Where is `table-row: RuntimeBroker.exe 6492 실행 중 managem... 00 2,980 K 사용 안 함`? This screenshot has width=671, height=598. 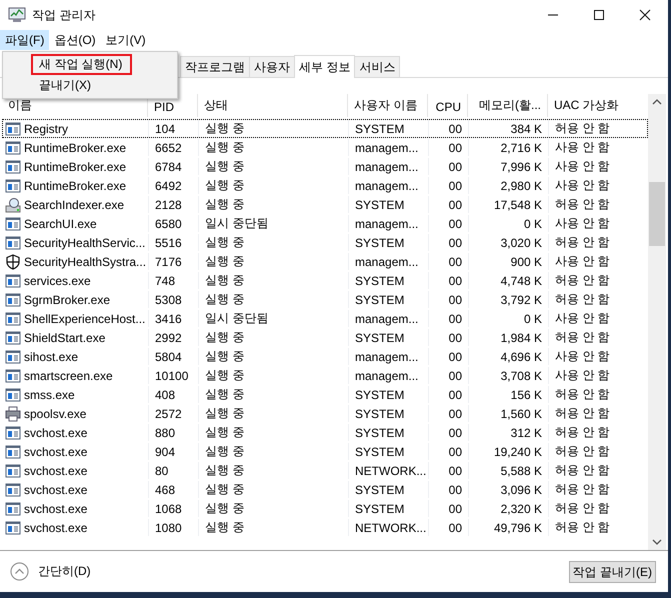 table-row: RuntimeBroker.exe 6492 실행 중 managem... 00 2,980 K 사용 안 함 is located at coordinates (325, 185).